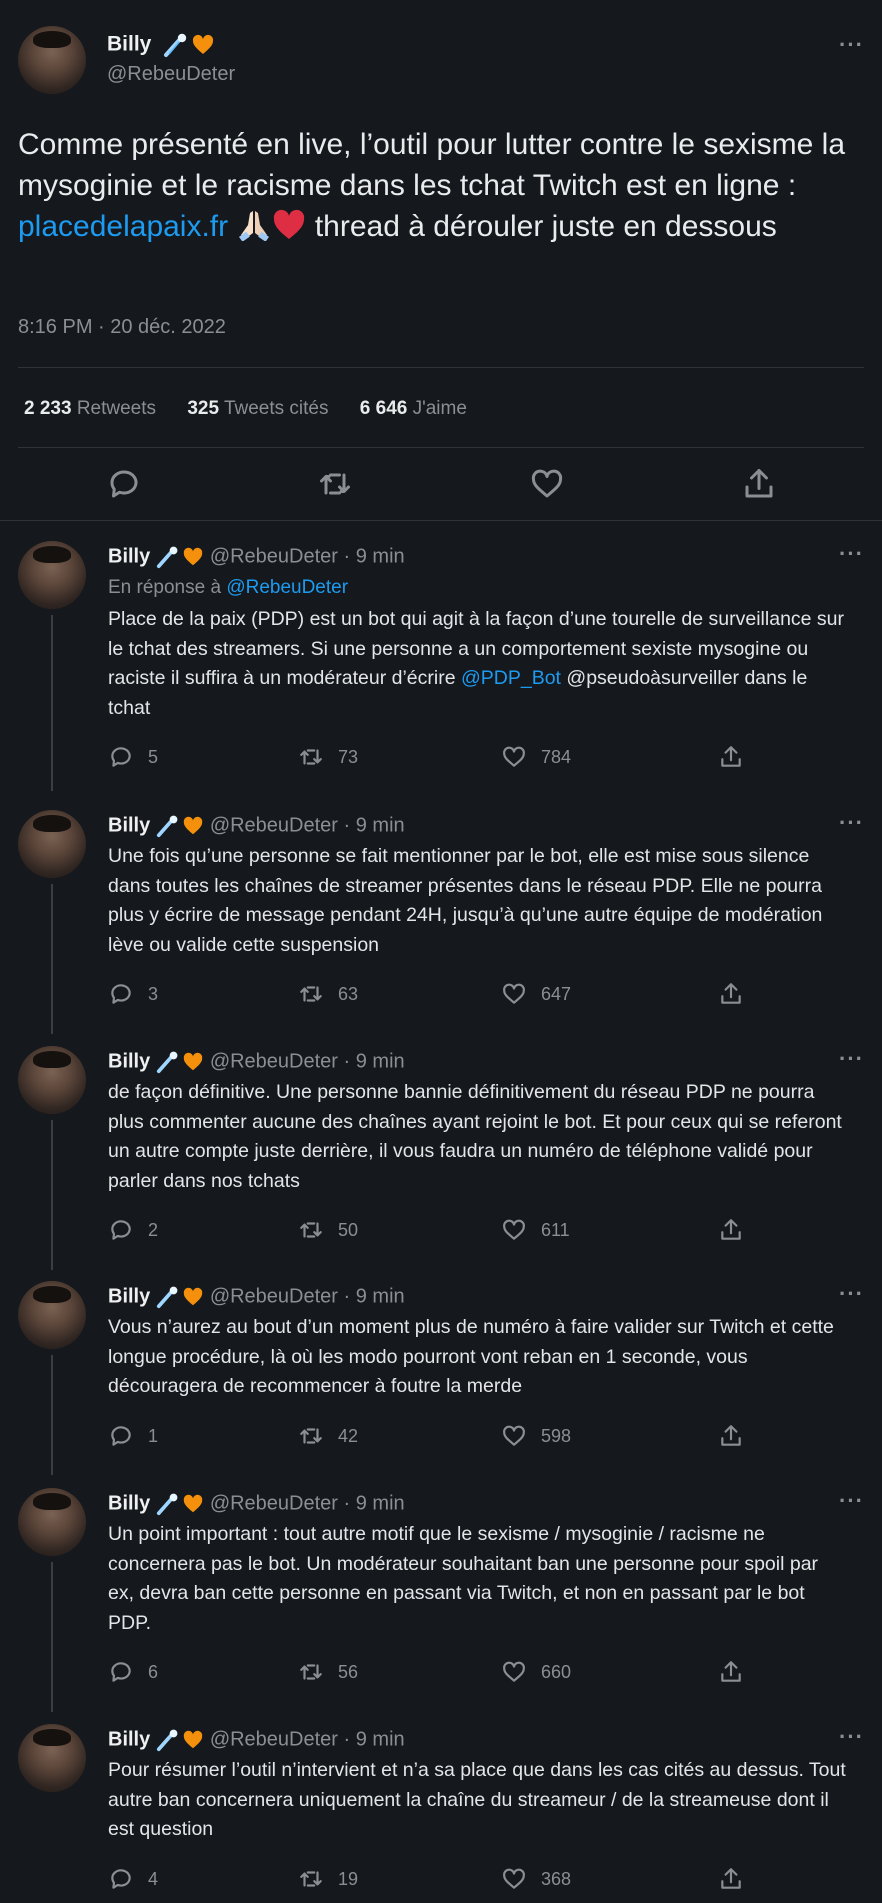  Describe the element at coordinates (536, 1672) in the screenshot. I see `like-action: 660` at that location.